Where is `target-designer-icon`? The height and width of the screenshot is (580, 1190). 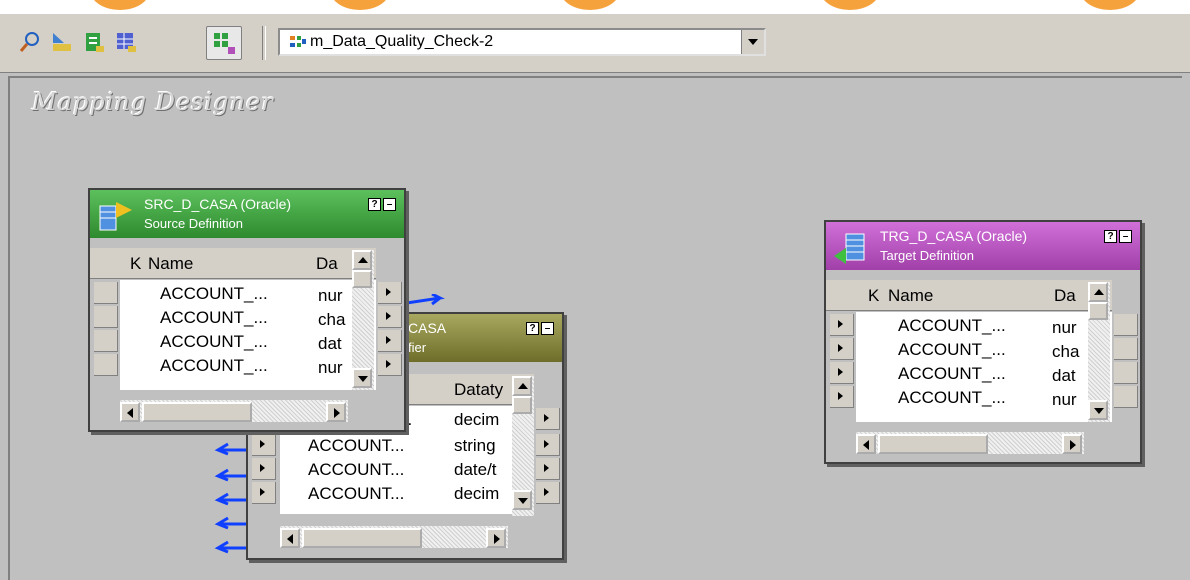 target-designer-icon is located at coordinates (62, 42).